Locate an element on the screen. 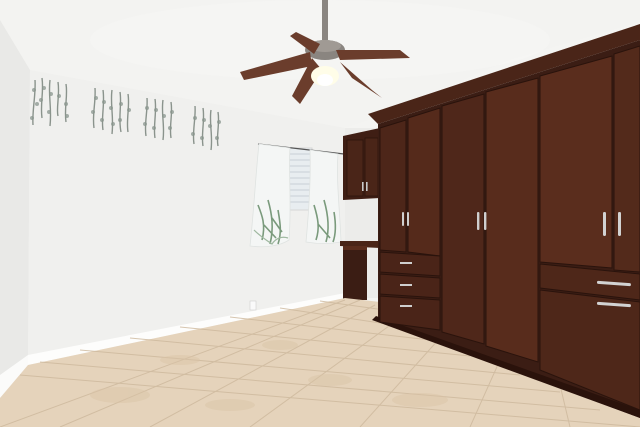 Image resolution: width=640 pixels, height=427 pixels. left-wall is located at coordinates (15, 209).